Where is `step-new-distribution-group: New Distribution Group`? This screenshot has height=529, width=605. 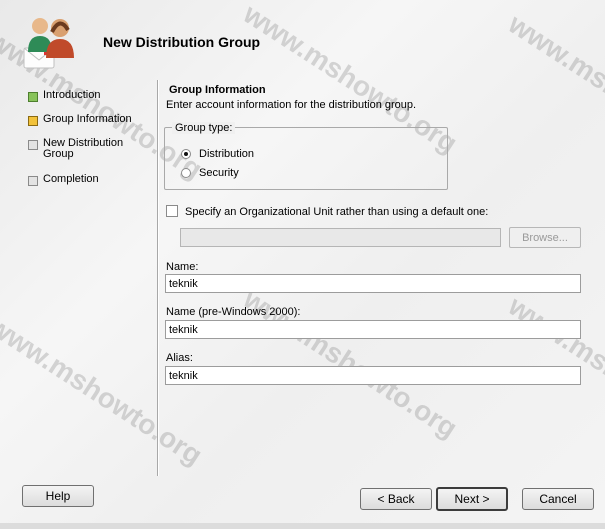
step-new-distribution-group: New Distribution Group is located at coordinates (93, 149).